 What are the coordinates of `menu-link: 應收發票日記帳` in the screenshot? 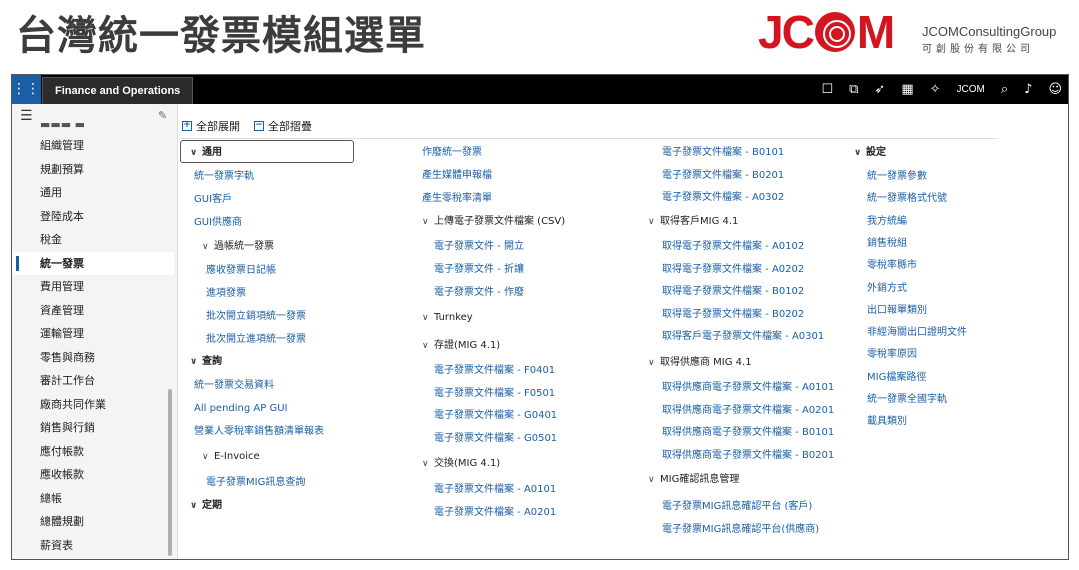 It's located at (241, 271).